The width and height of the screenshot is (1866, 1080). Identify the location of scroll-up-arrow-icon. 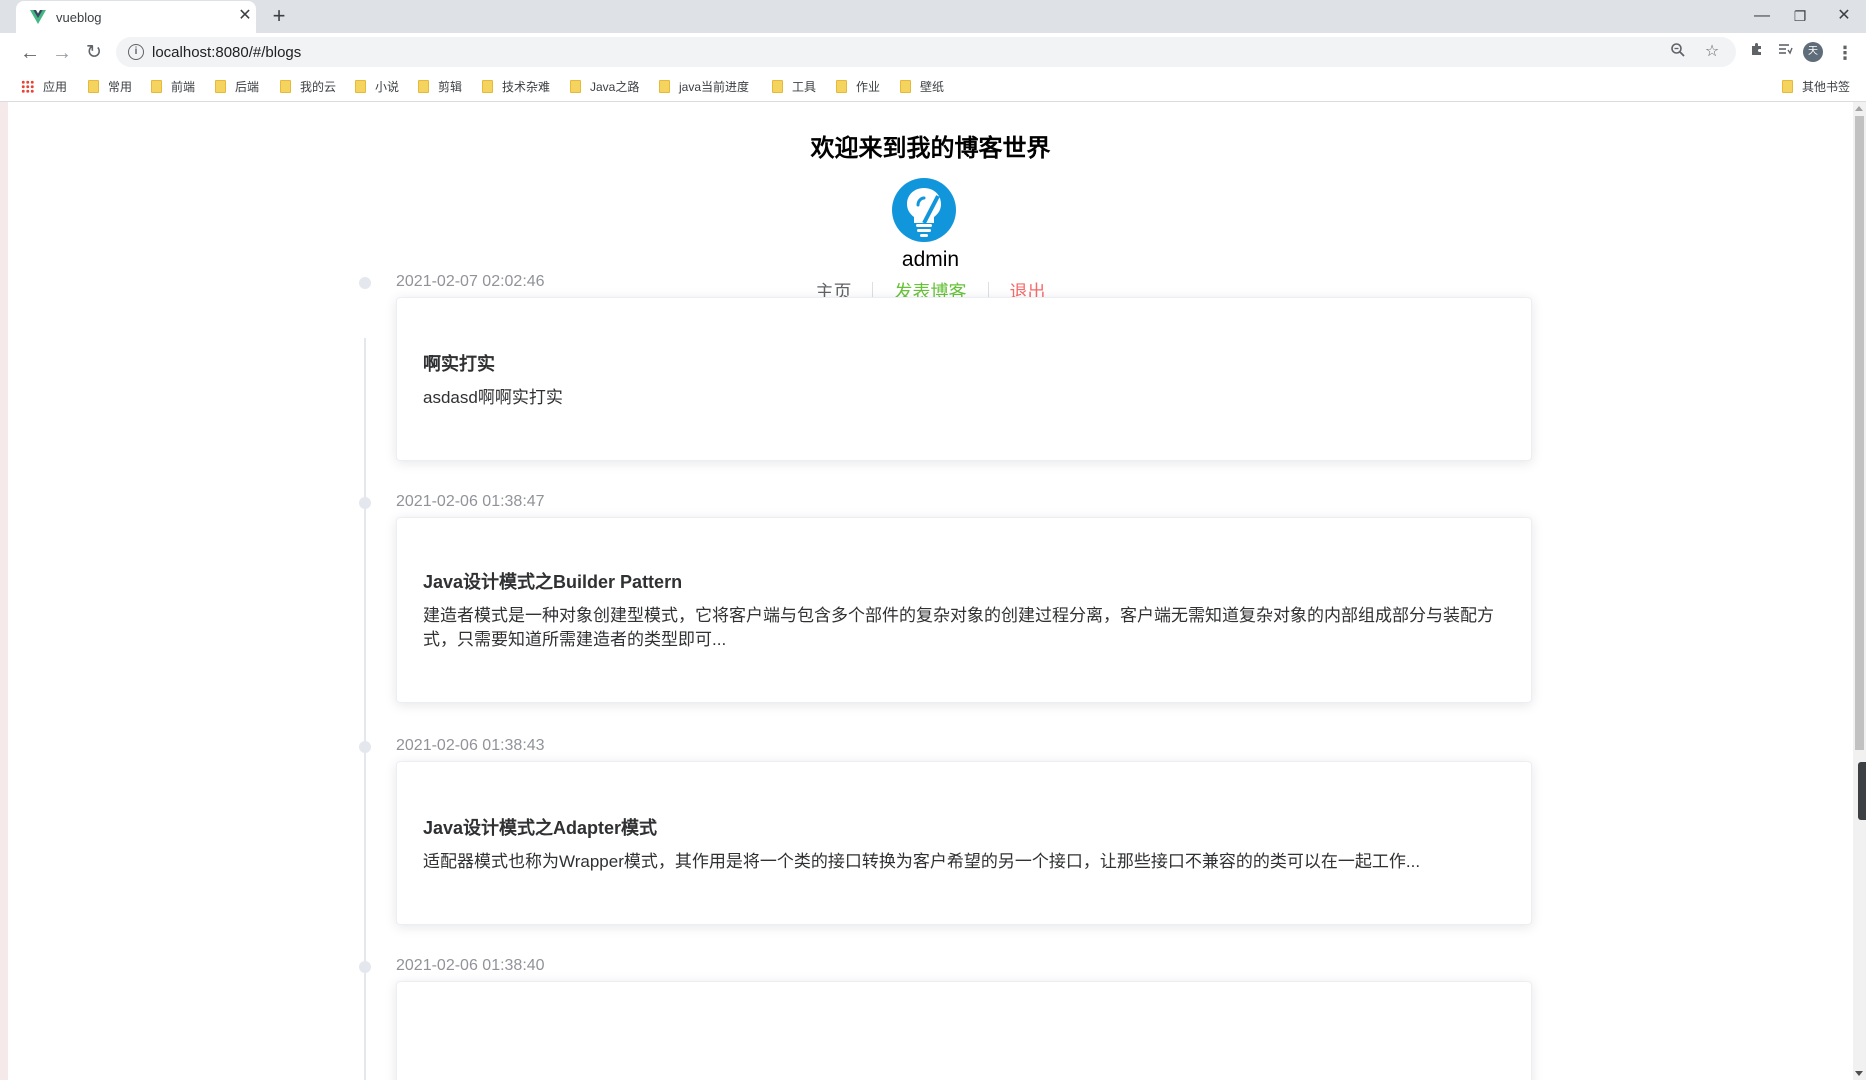
(1859, 108).